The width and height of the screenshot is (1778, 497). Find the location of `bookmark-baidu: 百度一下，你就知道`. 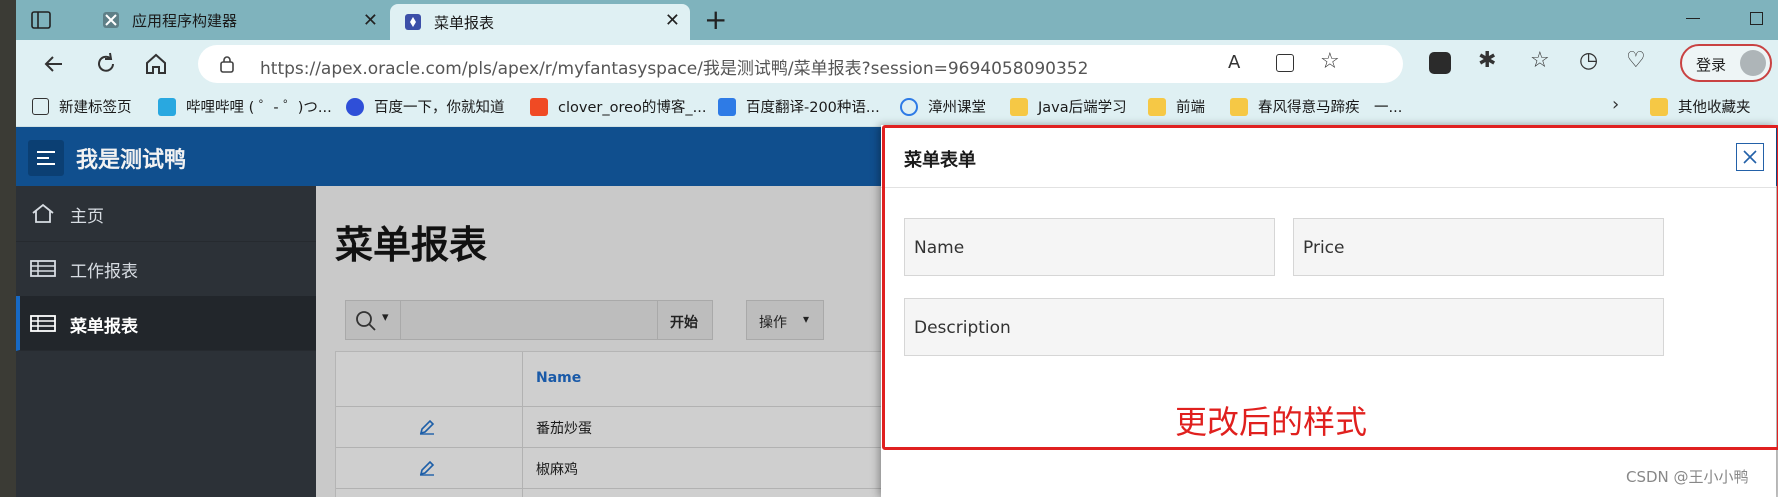

bookmark-baidu: 百度一下，你就知道 is located at coordinates (425, 106).